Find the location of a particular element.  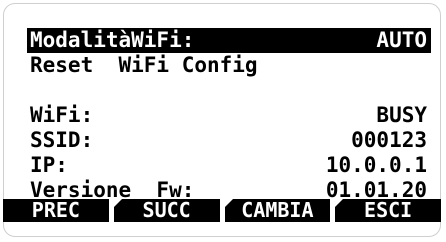

change-softkey: CAMBIA is located at coordinates (279, 210).